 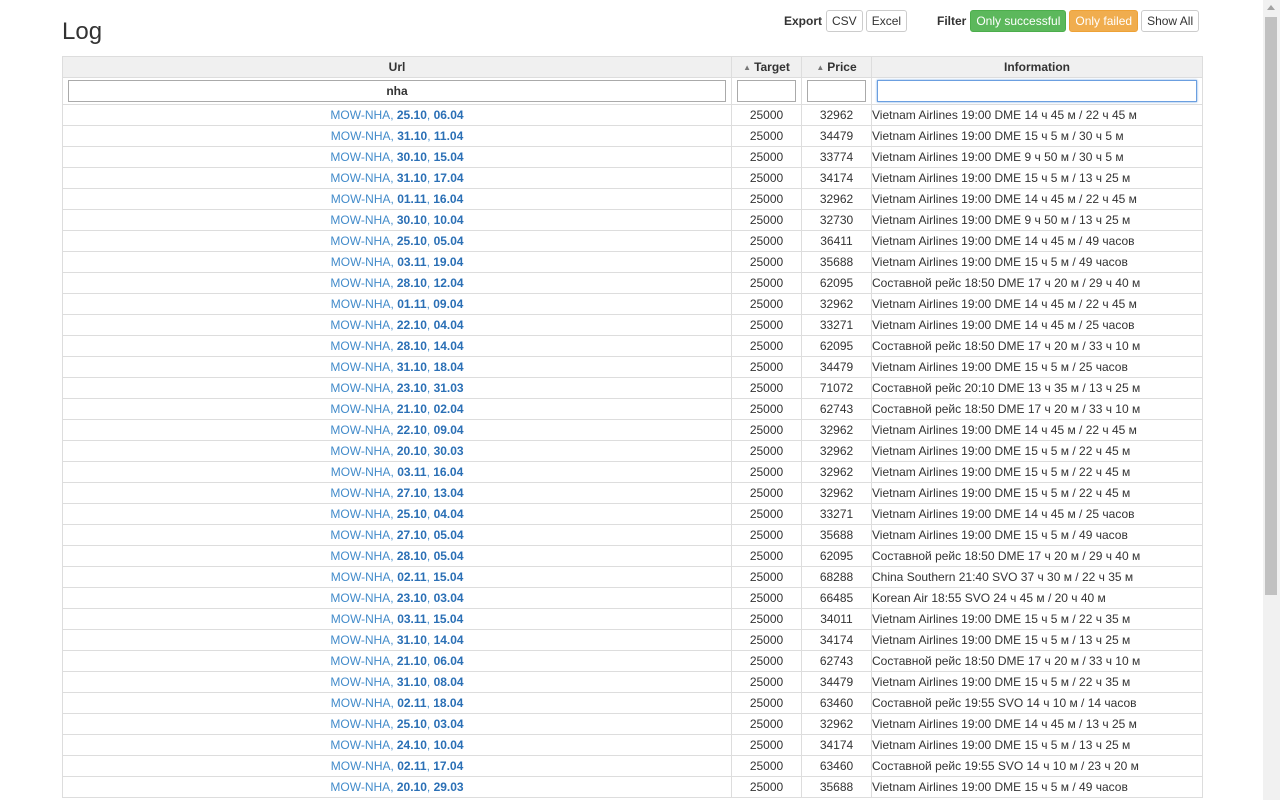 What do you see at coordinates (448, 283) in the screenshot?
I see `return-date: 12.04` at bounding box center [448, 283].